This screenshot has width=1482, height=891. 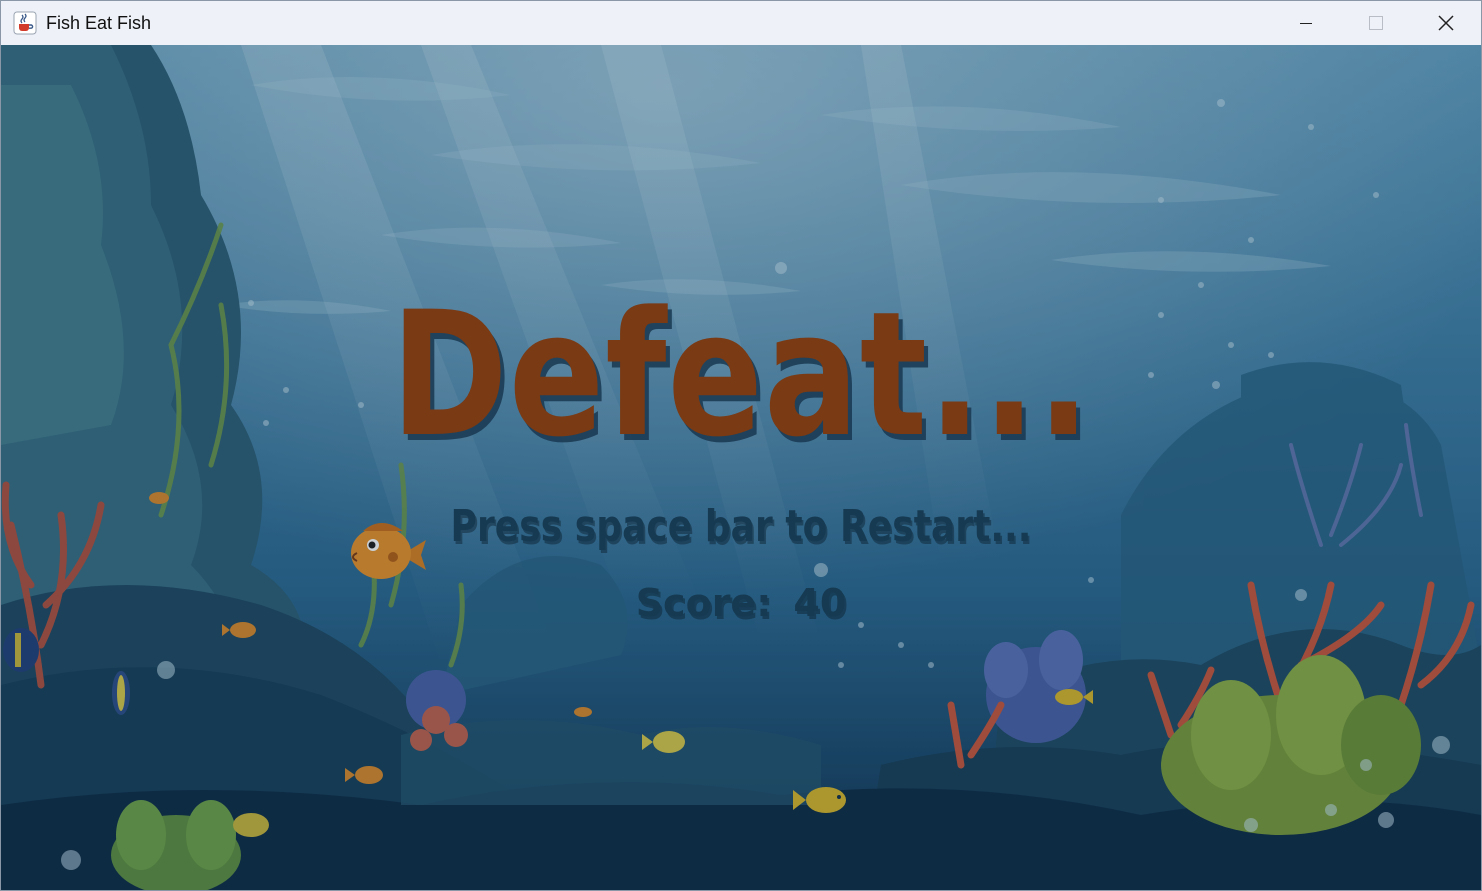 I want to click on score-value: 40, so click(x=820, y=603).